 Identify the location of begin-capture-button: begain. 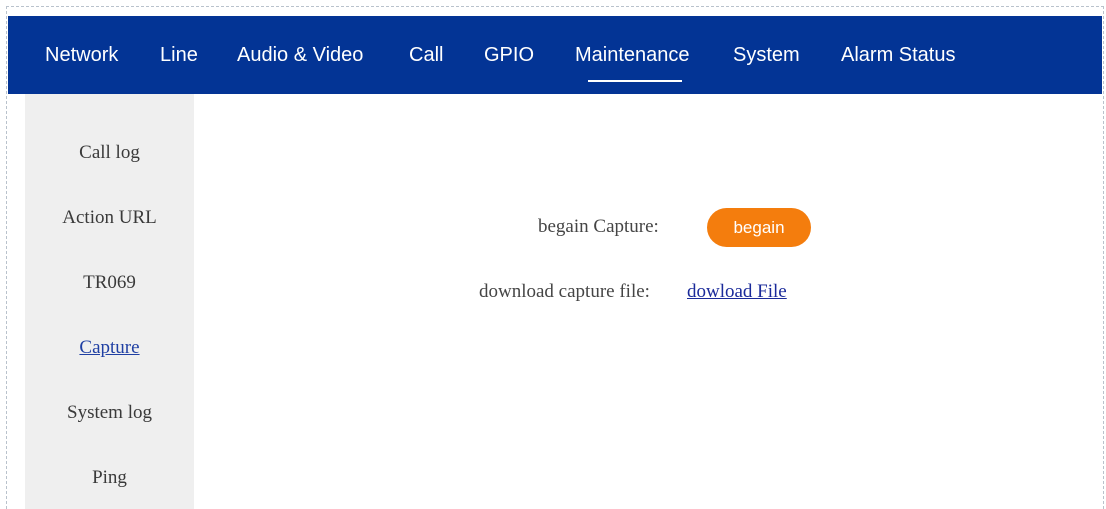
(759, 227).